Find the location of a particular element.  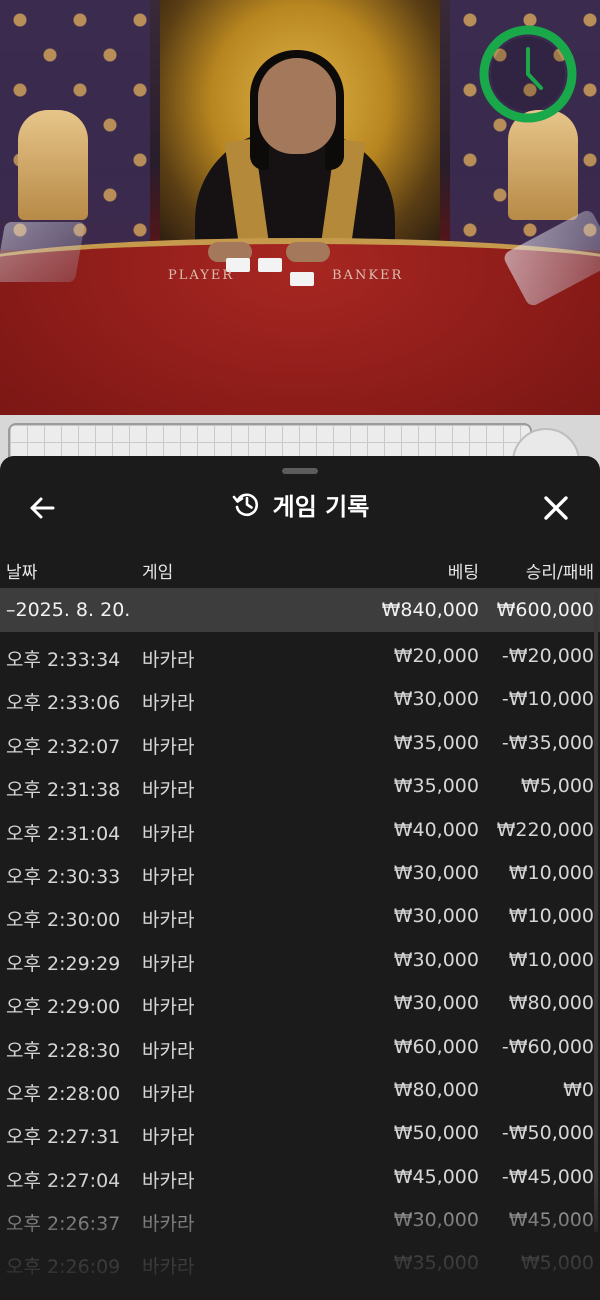

date-group-bet-total: ₩840,000 is located at coordinates (430, 610).